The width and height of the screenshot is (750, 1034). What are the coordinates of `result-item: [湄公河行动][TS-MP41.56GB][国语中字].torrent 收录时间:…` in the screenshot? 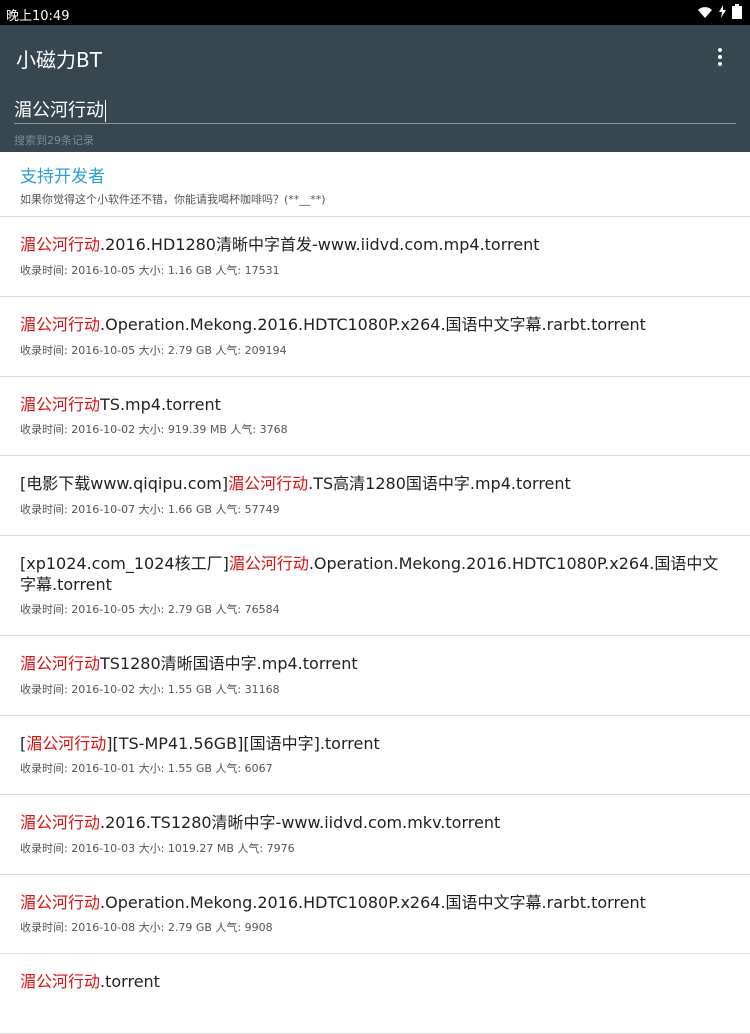 It's located at (375, 755).